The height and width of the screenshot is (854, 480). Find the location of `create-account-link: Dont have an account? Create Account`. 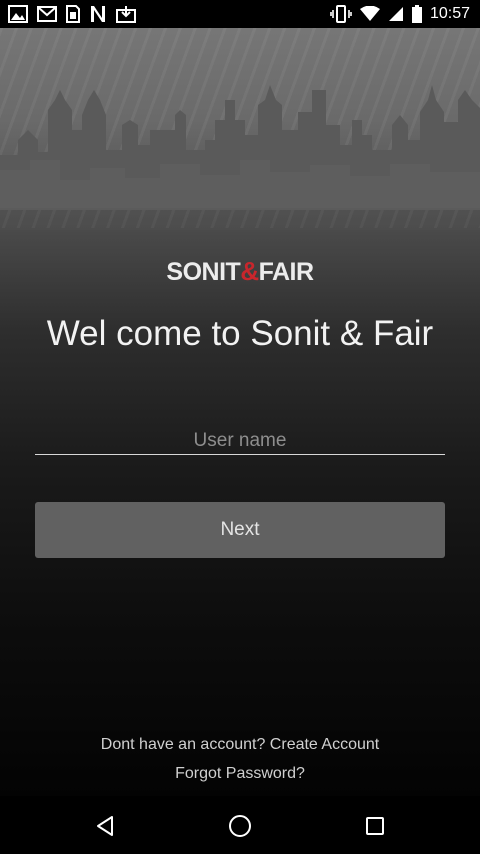

create-account-link: Dont have an account? Create Account is located at coordinates (240, 745).